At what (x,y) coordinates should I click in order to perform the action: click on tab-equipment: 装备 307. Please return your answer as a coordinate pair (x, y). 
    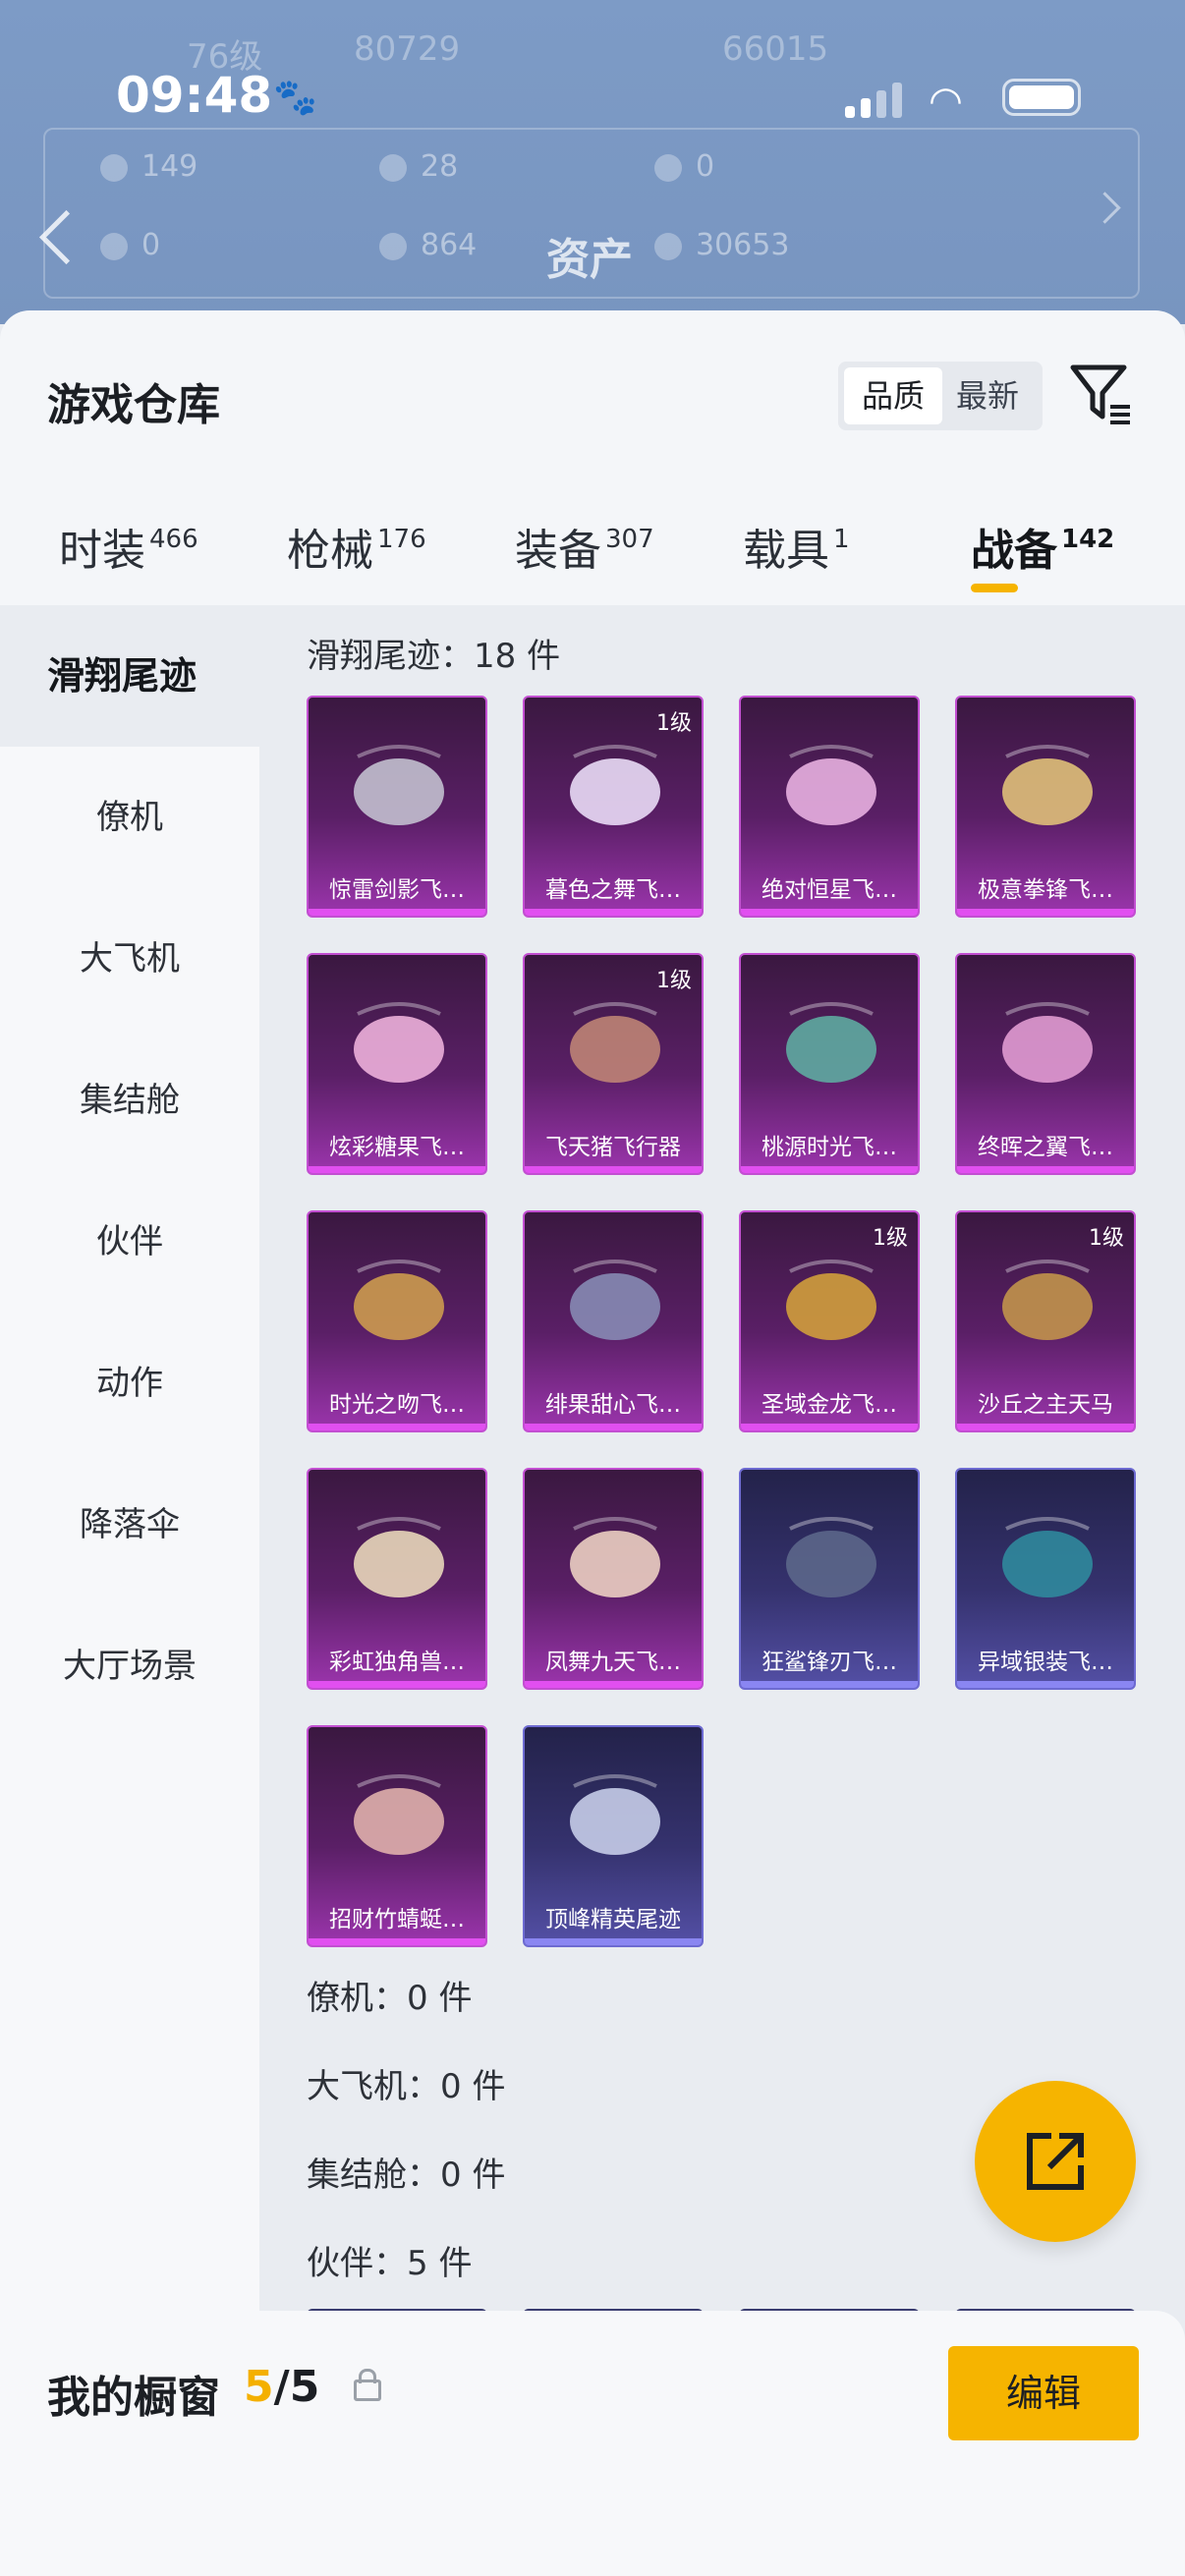
    Looking at the image, I should click on (585, 546).